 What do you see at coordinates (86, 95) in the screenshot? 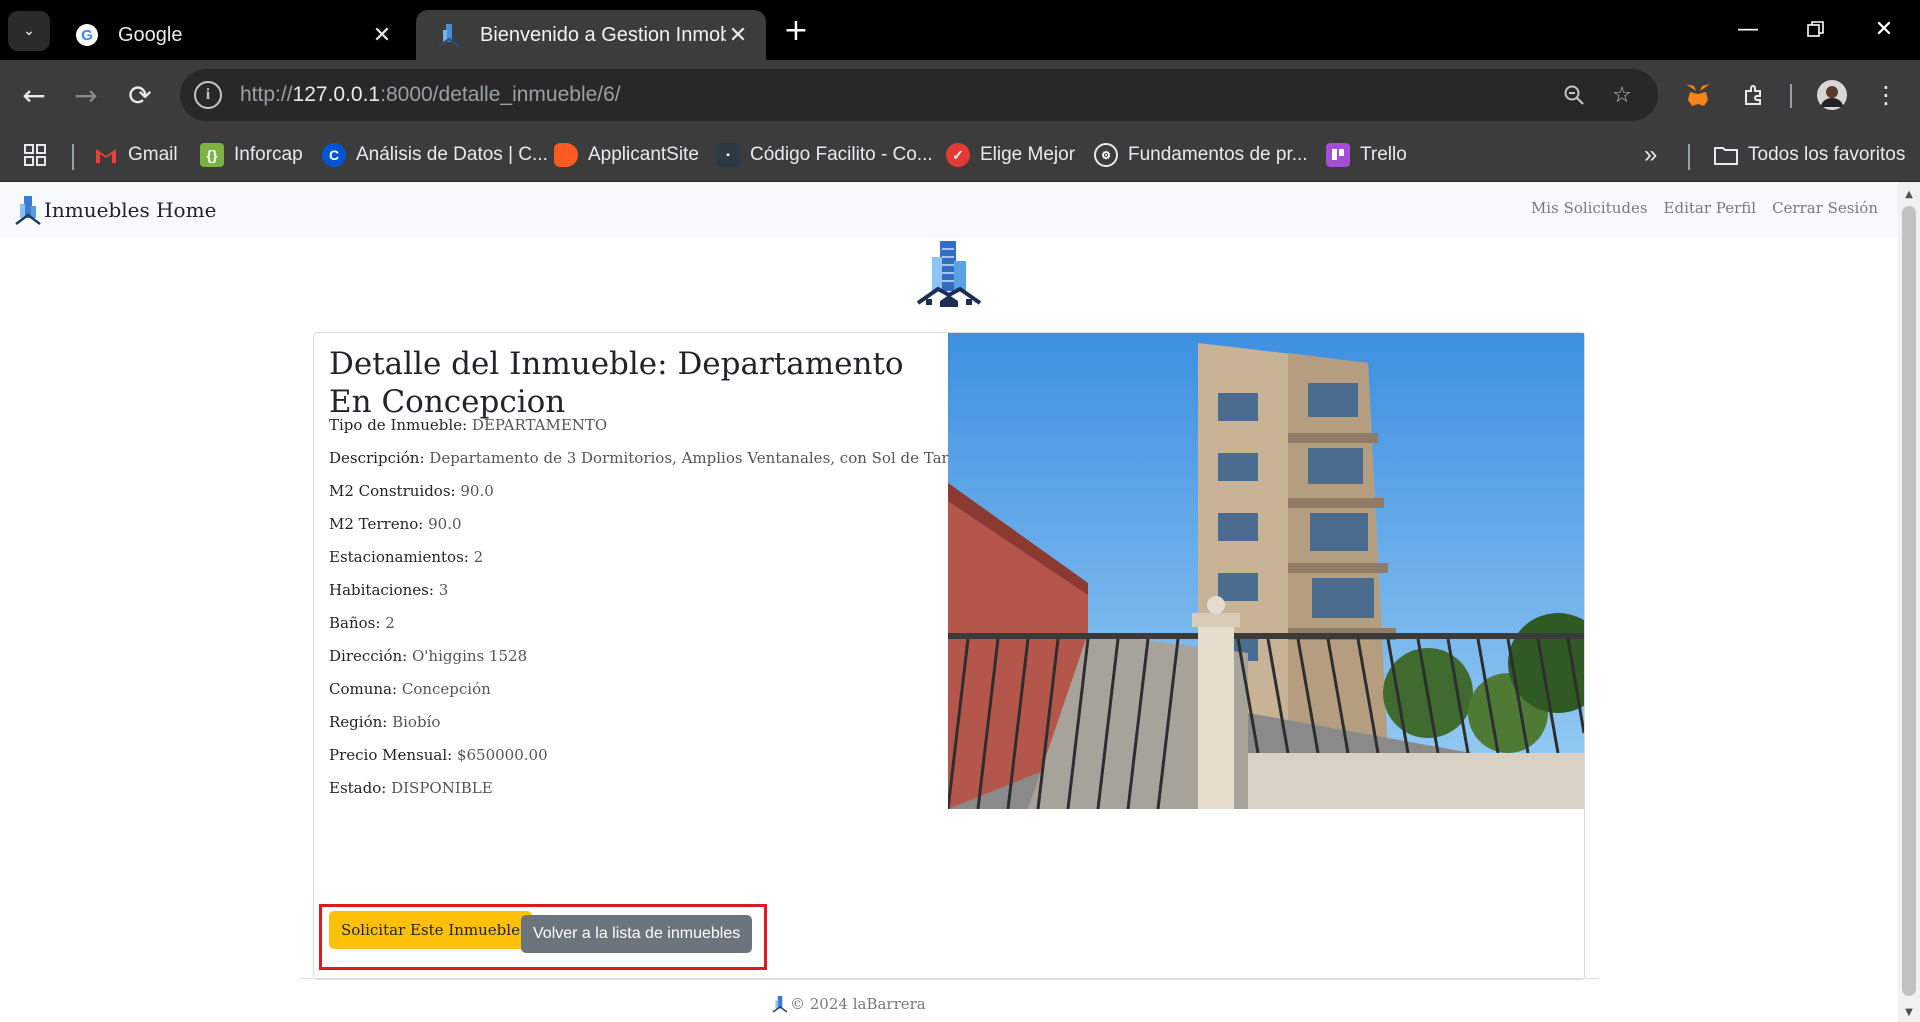
I see `forward-arrow-icon: →` at bounding box center [86, 95].